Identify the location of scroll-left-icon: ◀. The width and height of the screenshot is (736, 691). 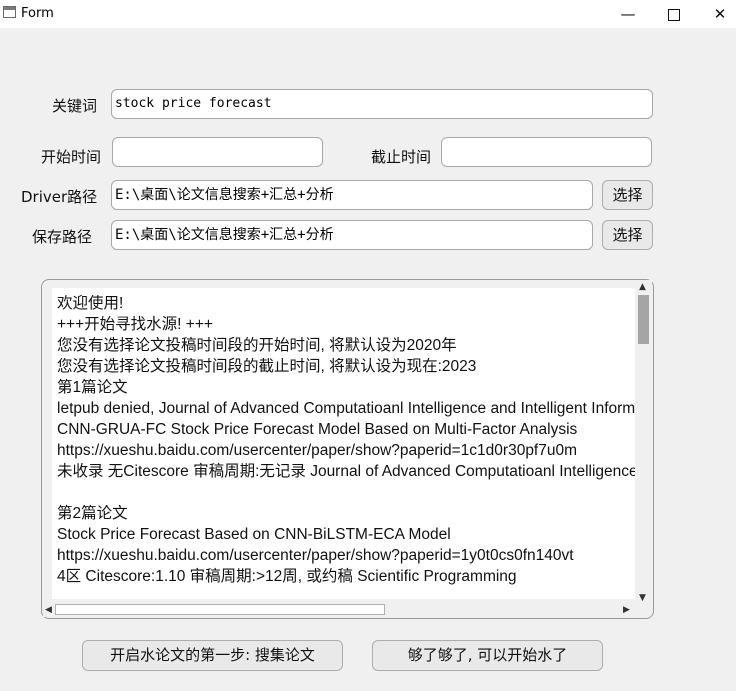
(48, 610).